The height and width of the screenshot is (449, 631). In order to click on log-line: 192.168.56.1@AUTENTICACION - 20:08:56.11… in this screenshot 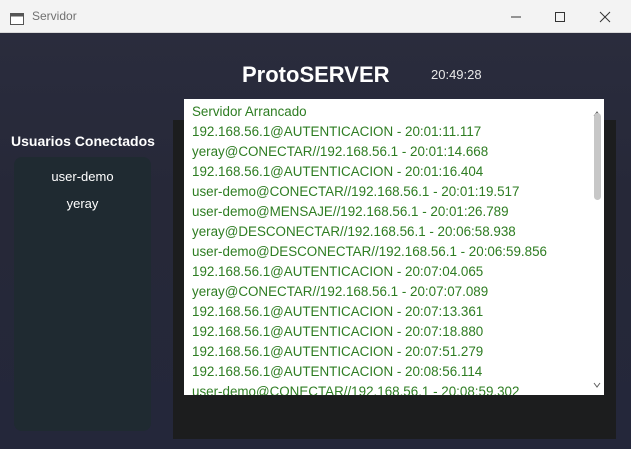, I will do `click(337, 371)`.